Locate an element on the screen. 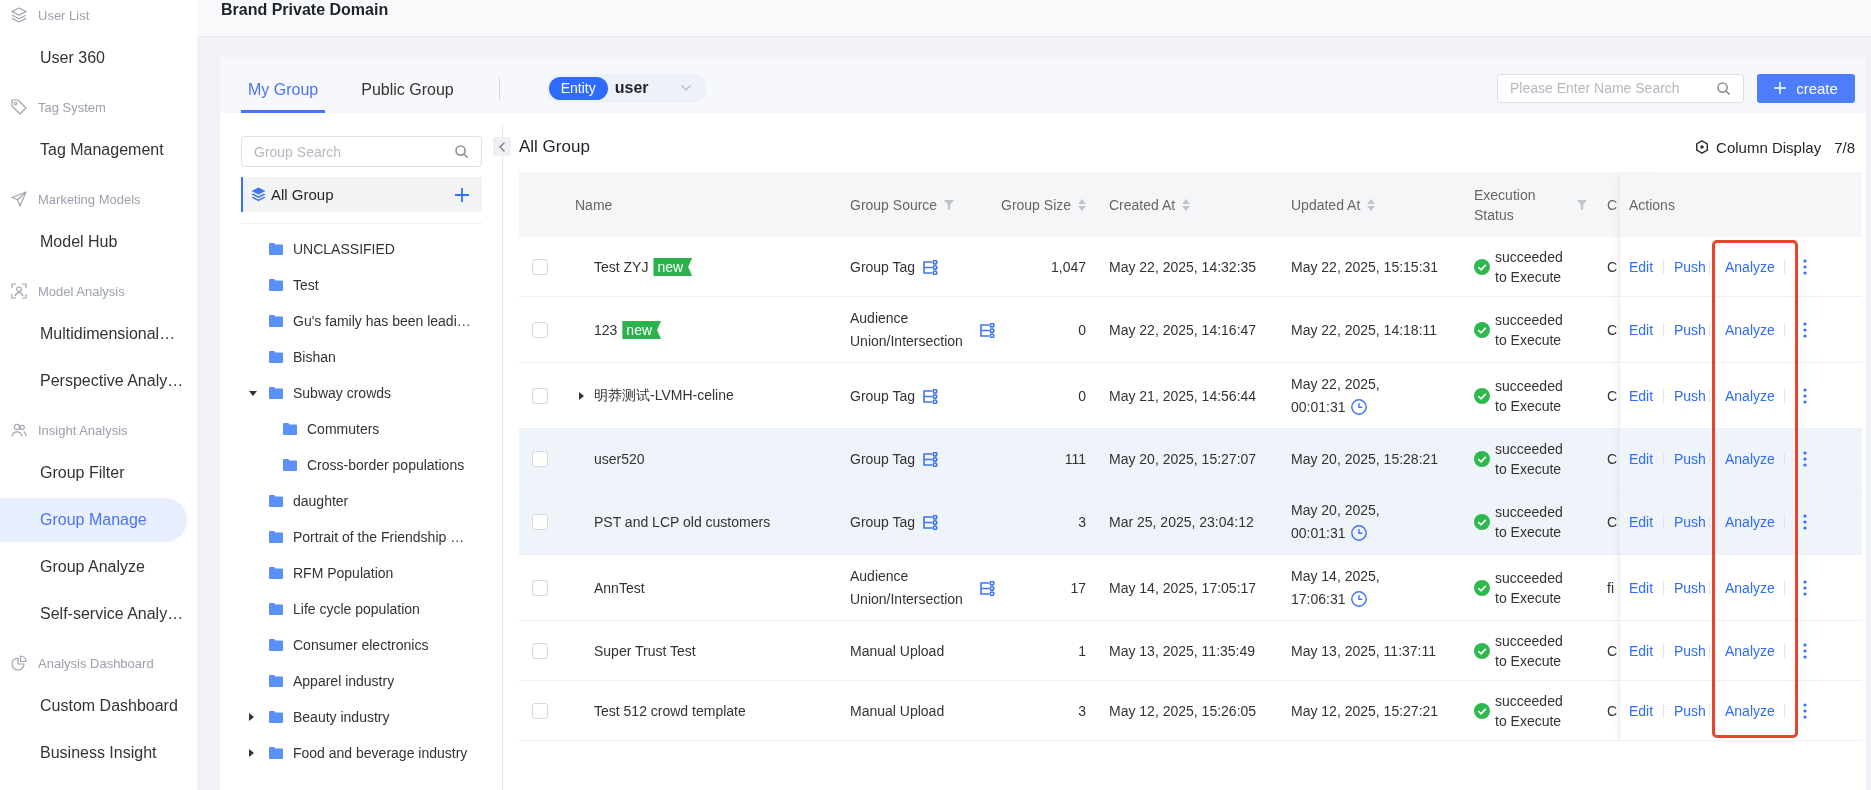 The image size is (1871, 790). tree-item: Beauty industry is located at coordinates (331, 717).